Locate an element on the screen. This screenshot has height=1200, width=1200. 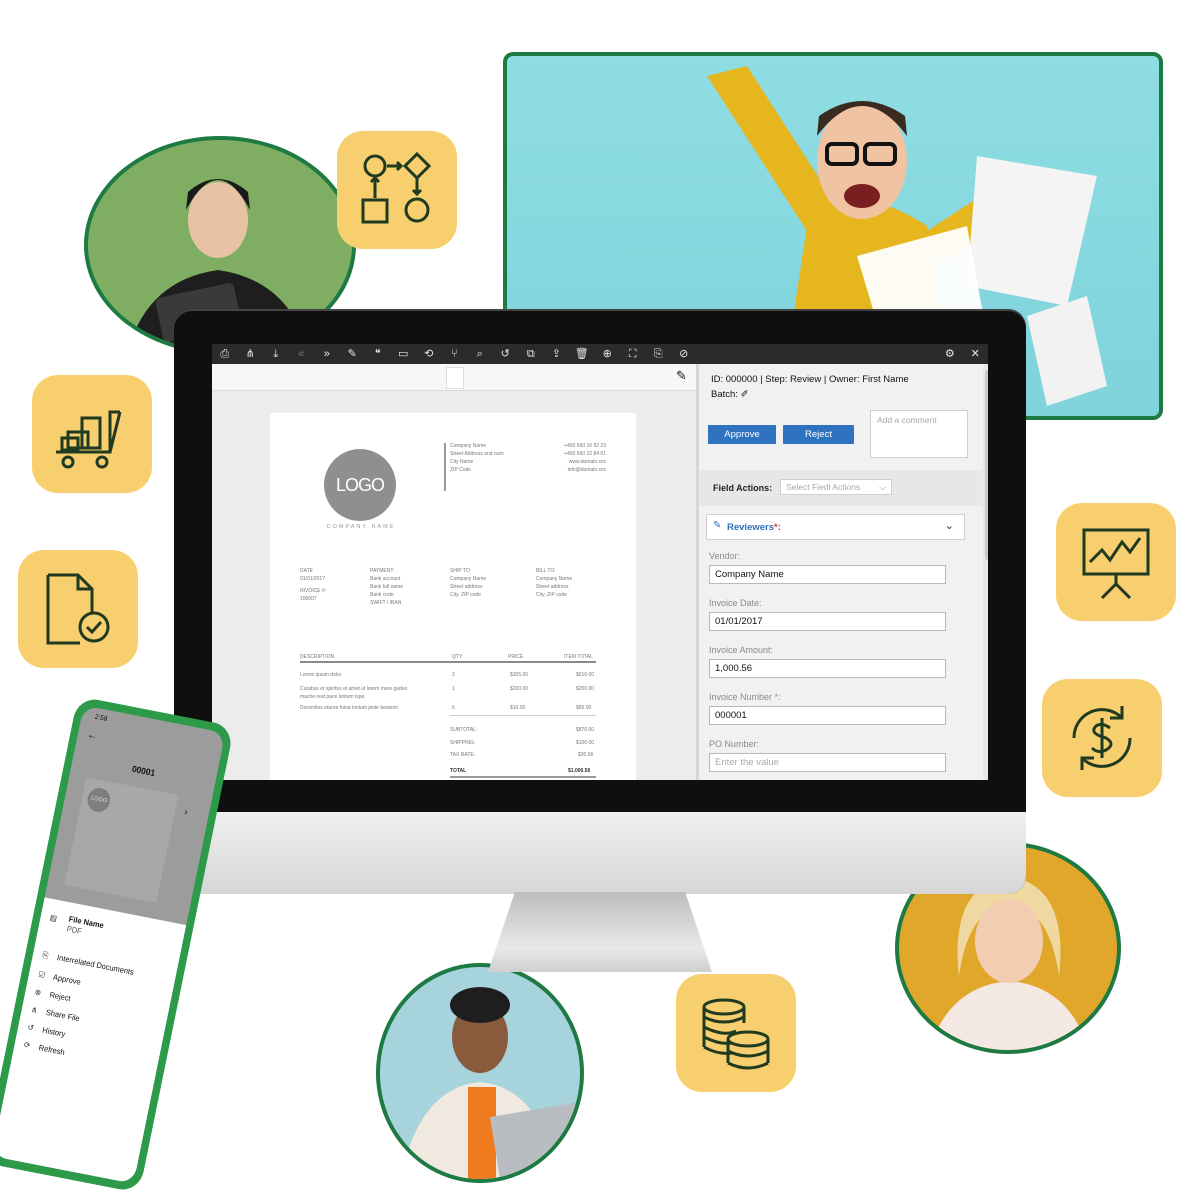
total-value: $1,000.56 is located at coordinates (579, 771).